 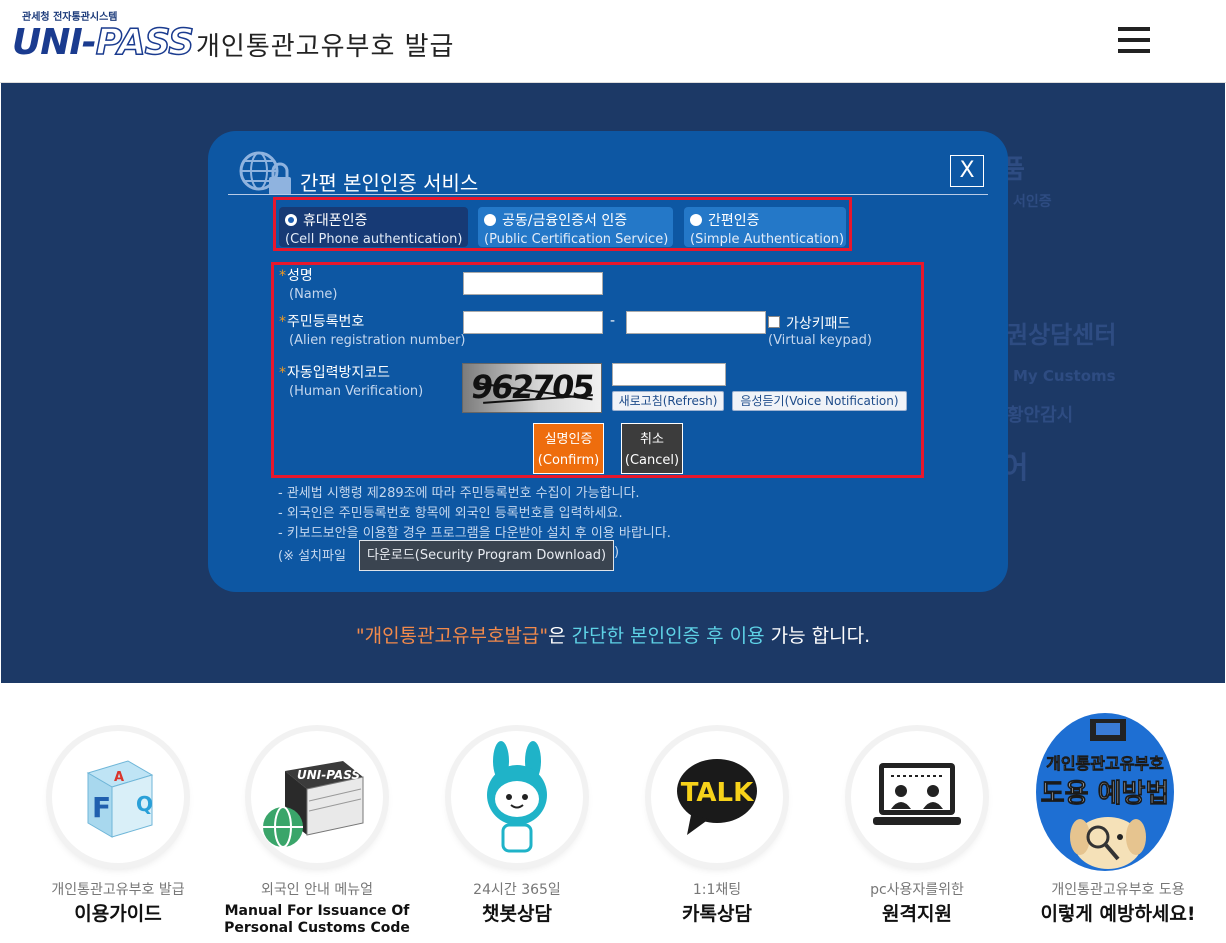 I want to click on rrn-second-input, so click(x=696, y=322).